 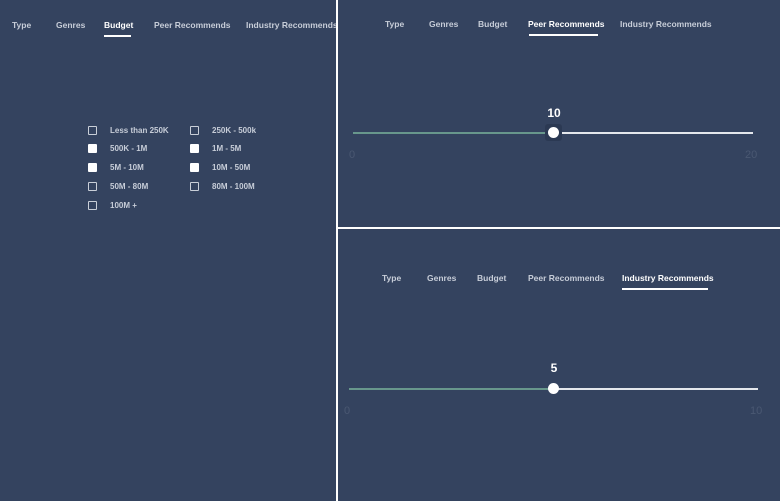 What do you see at coordinates (234, 130) in the screenshot?
I see `budget-option-label: 250K - 500k` at bounding box center [234, 130].